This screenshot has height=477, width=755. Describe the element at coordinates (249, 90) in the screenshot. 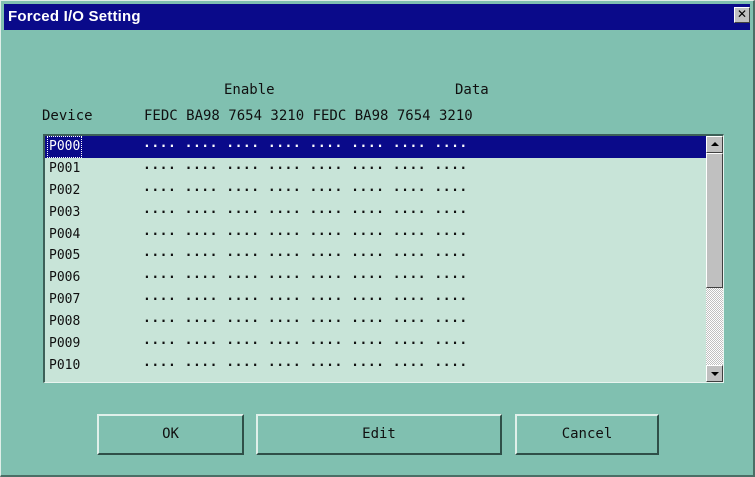

I see `enable-header: Enable` at that location.